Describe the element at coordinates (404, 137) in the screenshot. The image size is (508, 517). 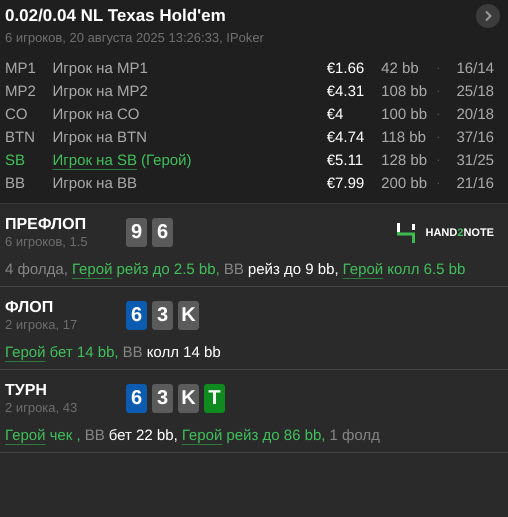
I see `player-bb: 118 bb` at that location.